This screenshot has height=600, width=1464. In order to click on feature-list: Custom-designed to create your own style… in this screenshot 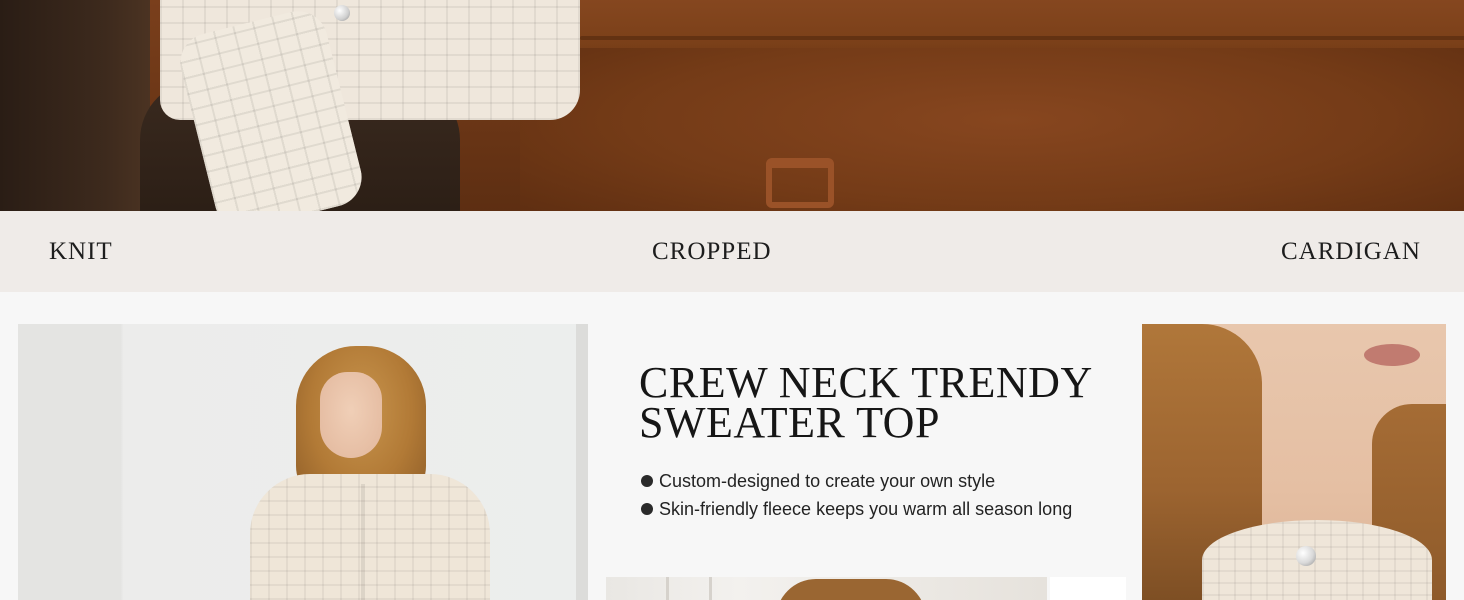, I will do `click(856, 495)`.